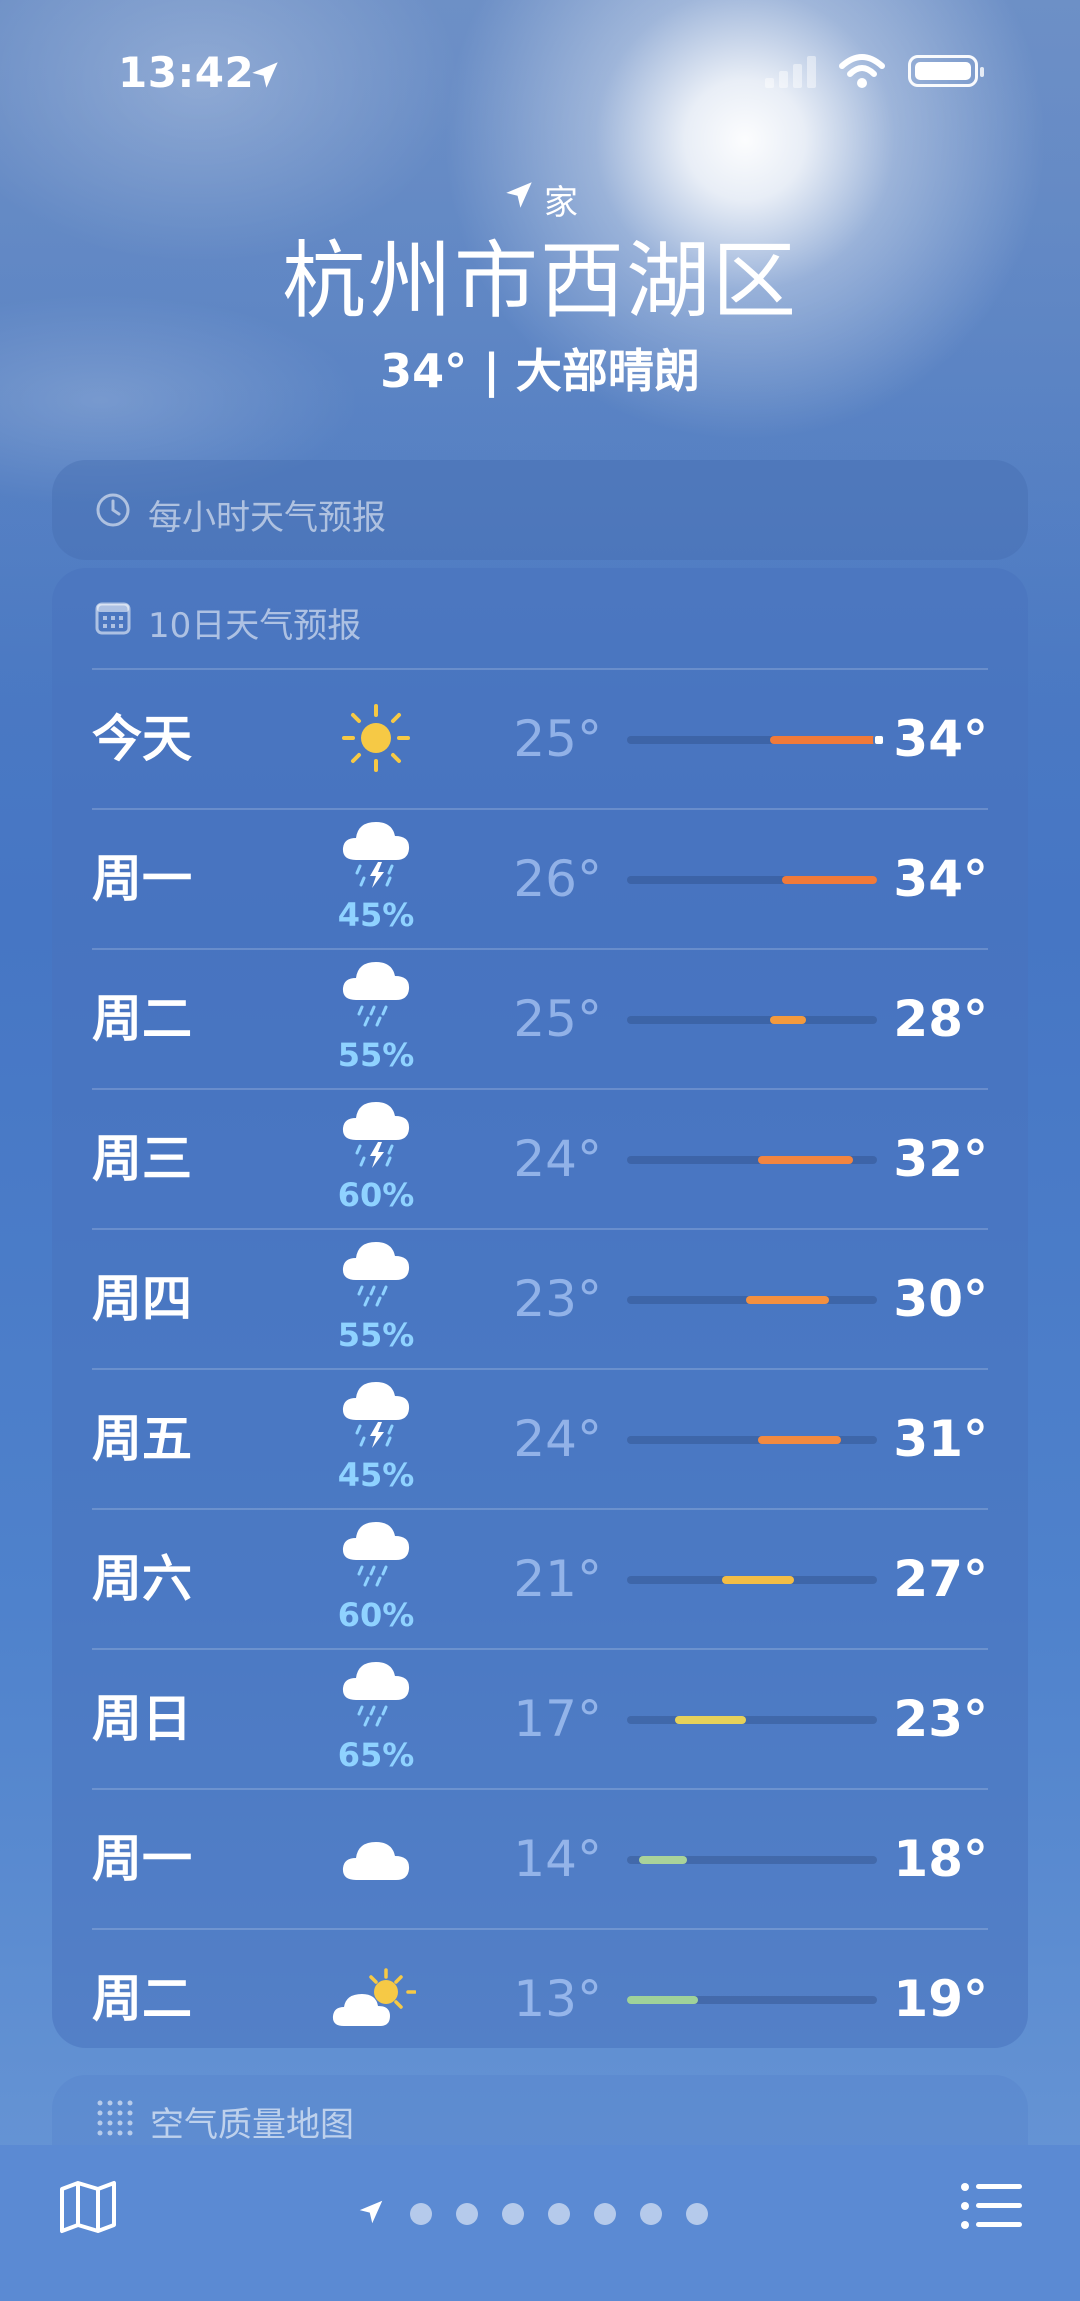 Image resolution: width=1080 pixels, height=2301 pixels. What do you see at coordinates (114, 2121) in the screenshot?
I see `air-quality-dots-icon` at bounding box center [114, 2121].